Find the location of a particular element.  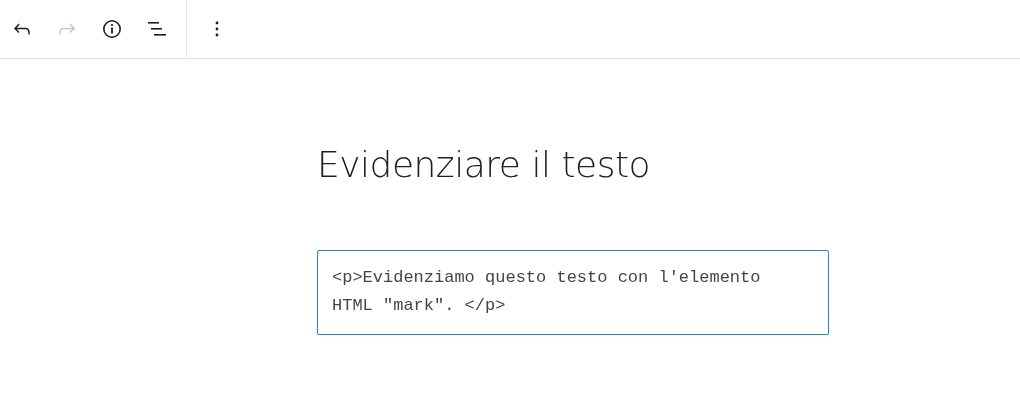

post-title: Evidenziare il testo is located at coordinates (573, 165).